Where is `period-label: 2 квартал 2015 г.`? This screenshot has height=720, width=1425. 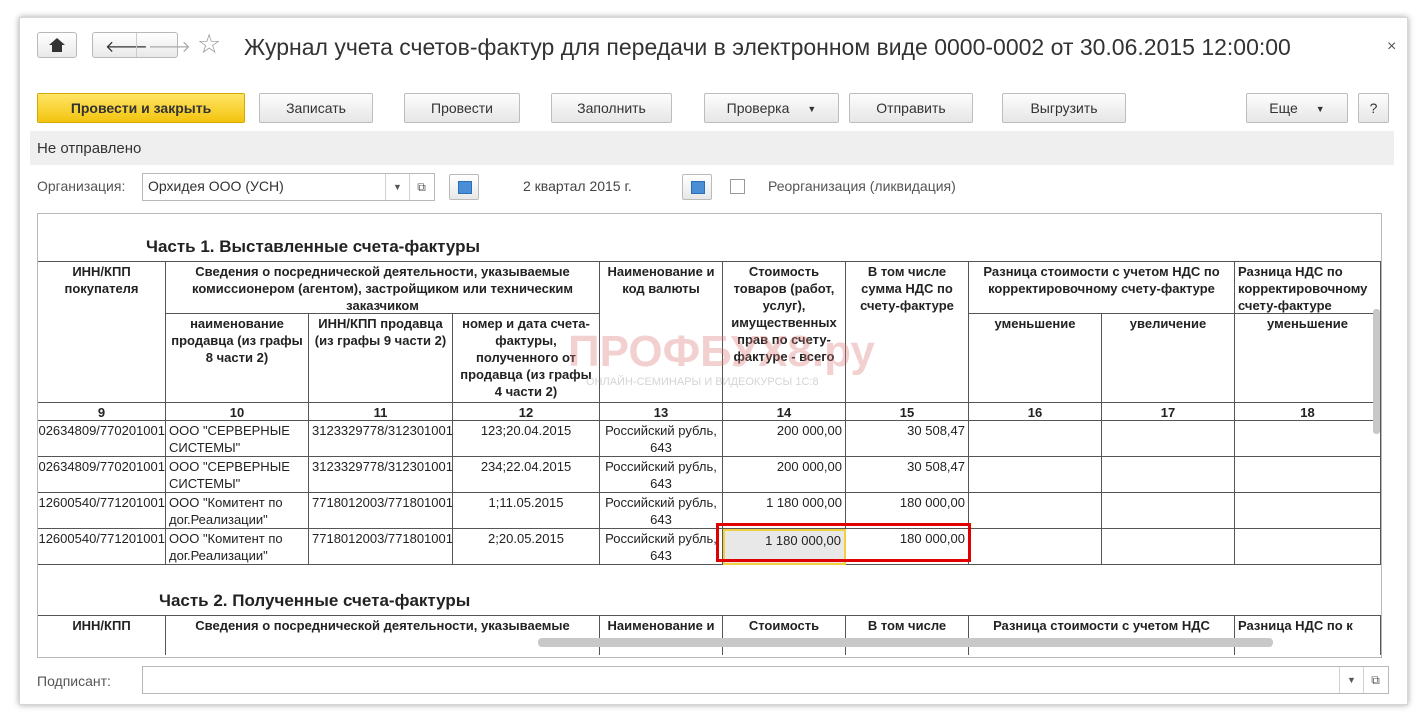
period-label: 2 квартал 2015 г. is located at coordinates (577, 186).